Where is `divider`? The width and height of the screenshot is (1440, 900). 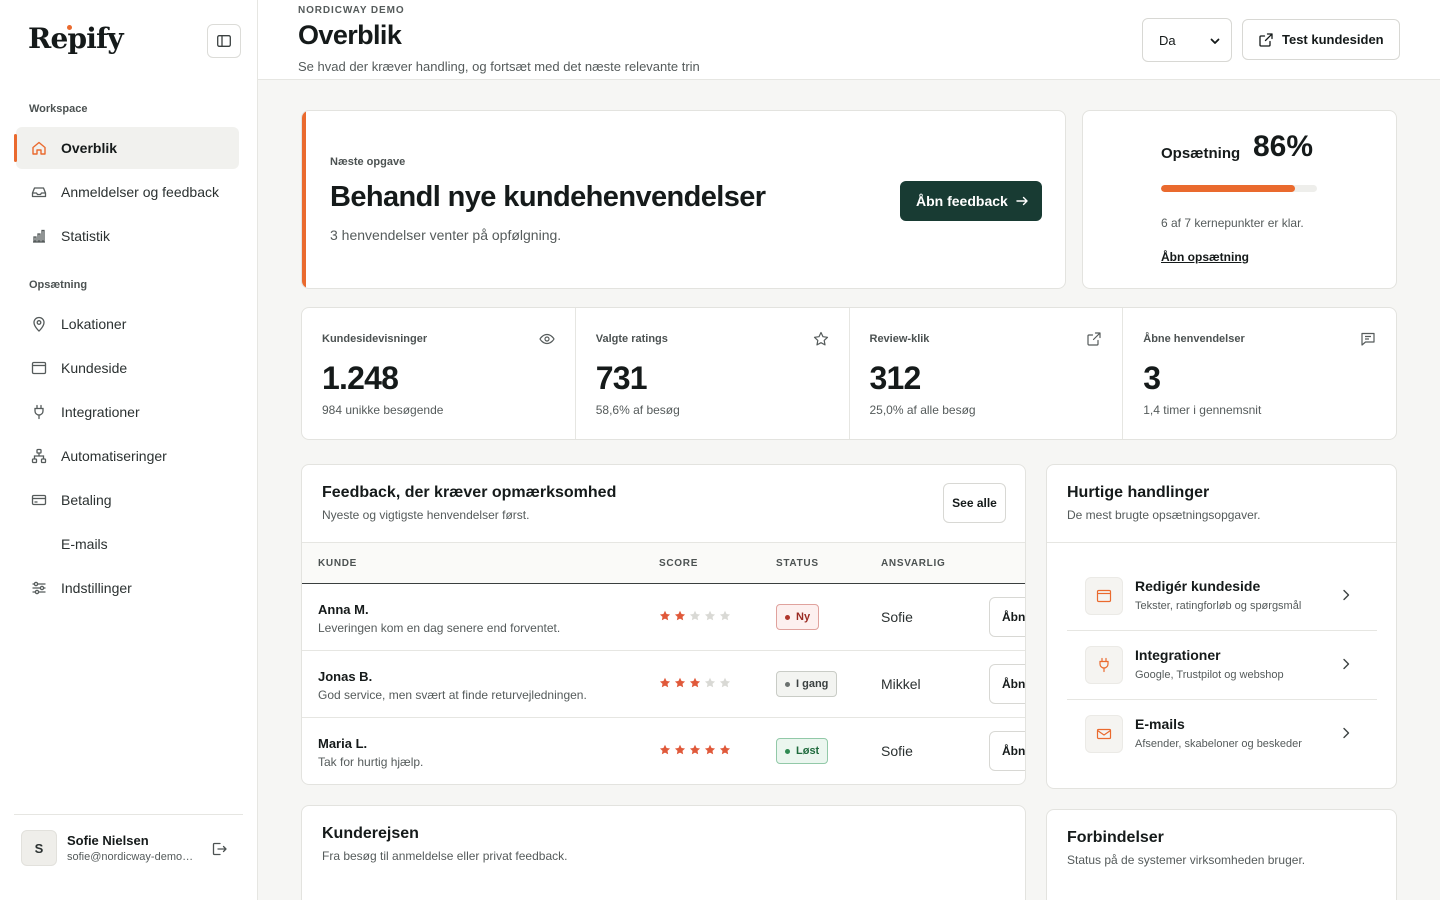 divider is located at coordinates (1221, 542).